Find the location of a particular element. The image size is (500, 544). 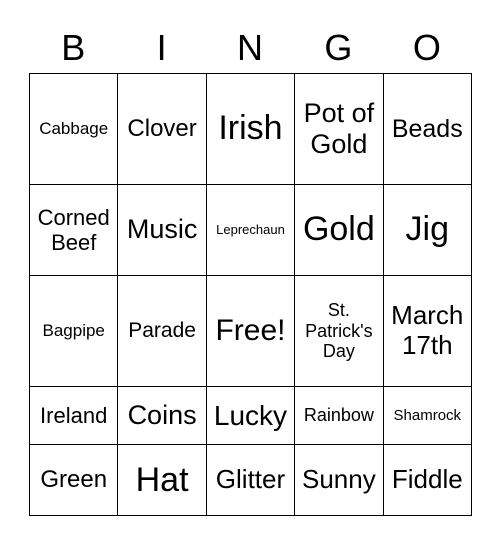

free-cell: Free! is located at coordinates (250, 330).